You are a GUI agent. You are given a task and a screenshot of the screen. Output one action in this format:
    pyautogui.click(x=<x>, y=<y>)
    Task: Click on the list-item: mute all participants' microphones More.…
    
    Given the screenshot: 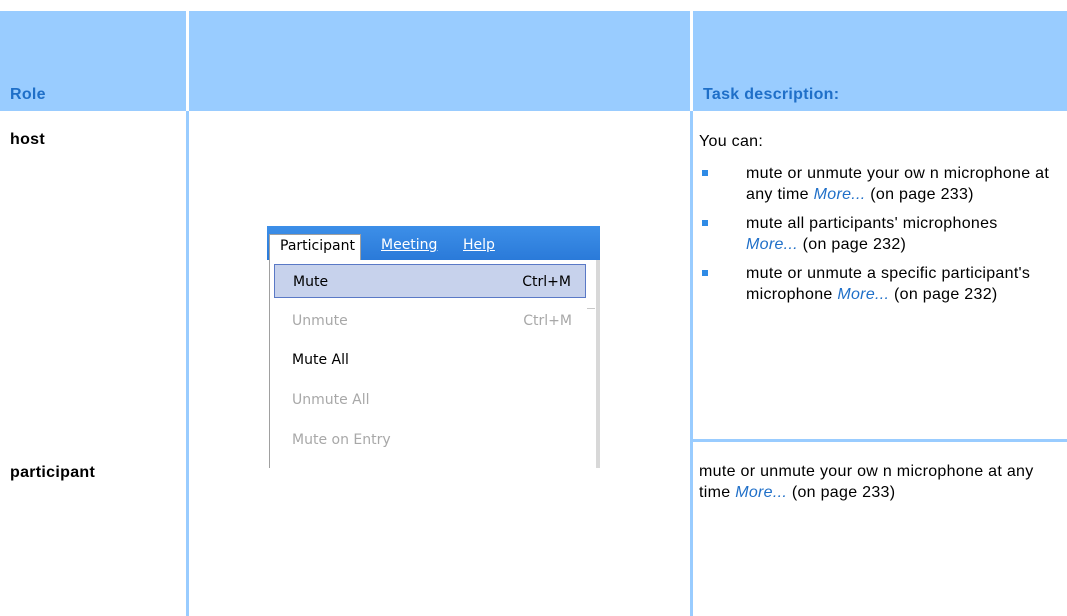 What is the action you would take?
    pyautogui.click(x=876, y=234)
    